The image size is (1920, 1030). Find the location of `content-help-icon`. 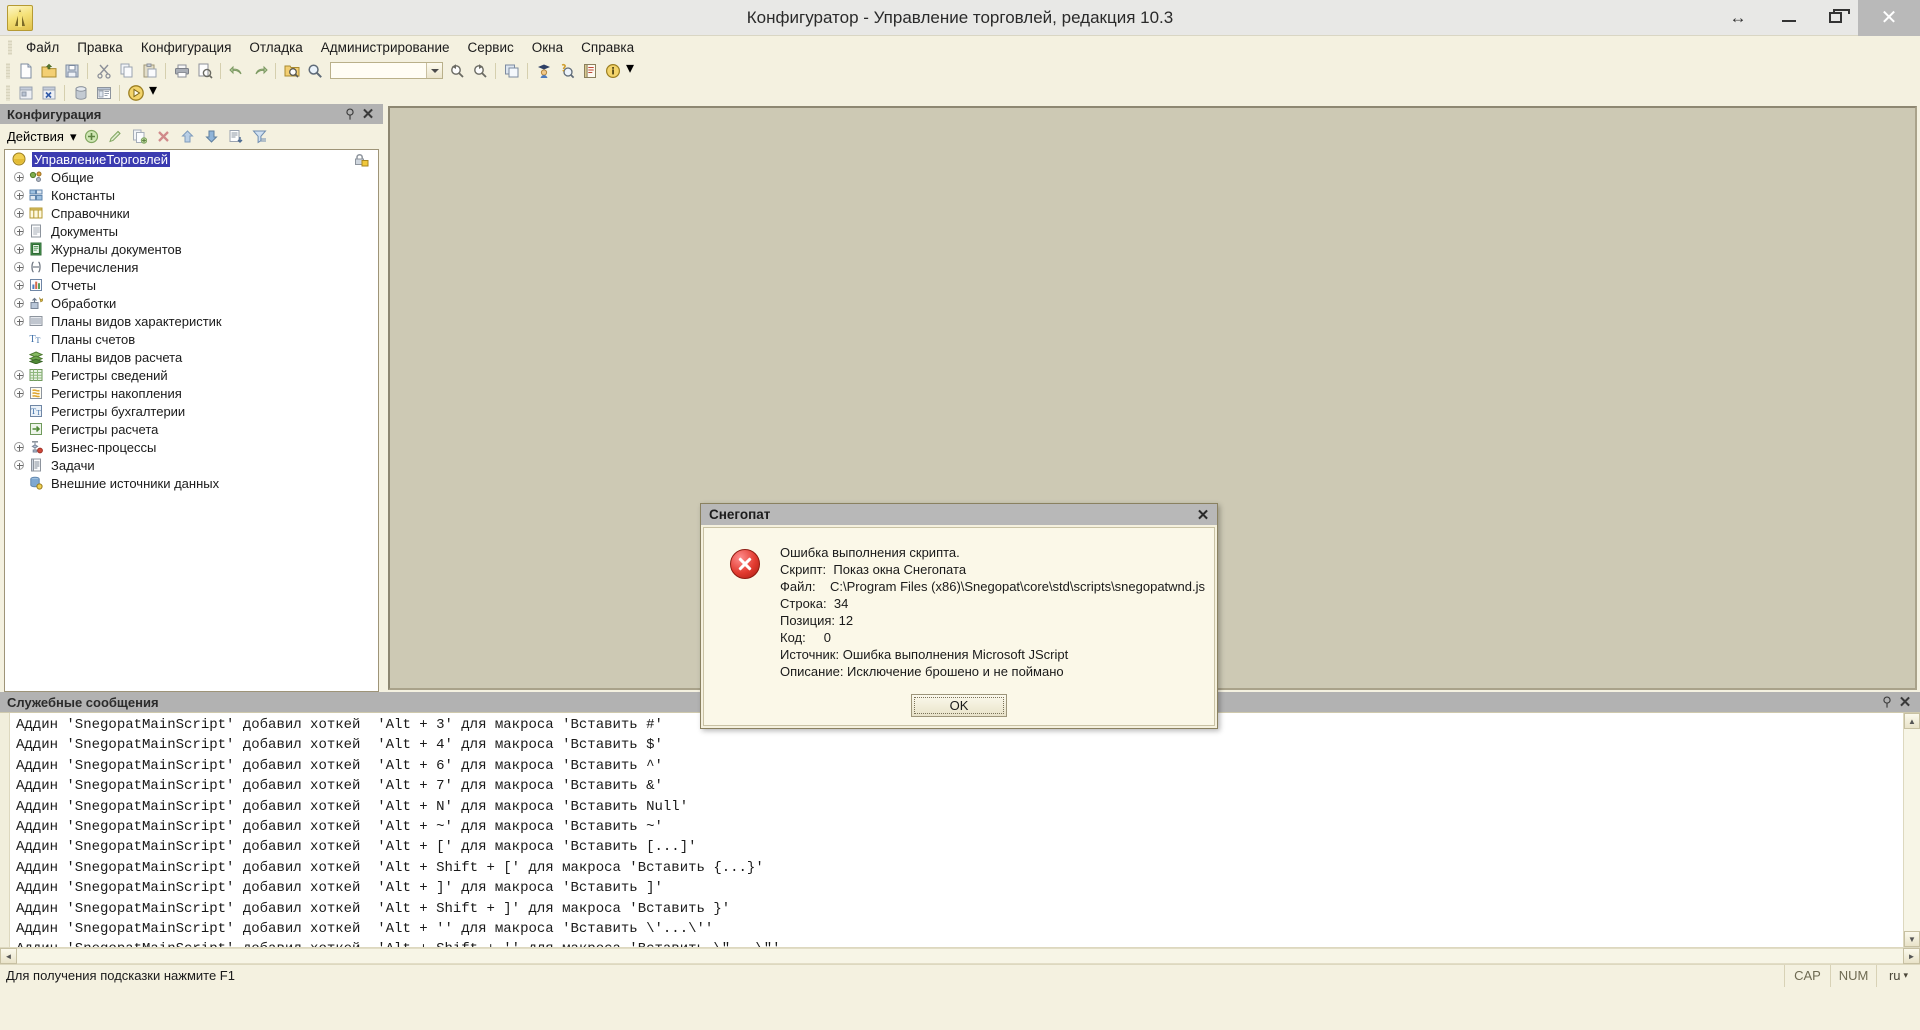

content-help-icon is located at coordinates (589, 71).